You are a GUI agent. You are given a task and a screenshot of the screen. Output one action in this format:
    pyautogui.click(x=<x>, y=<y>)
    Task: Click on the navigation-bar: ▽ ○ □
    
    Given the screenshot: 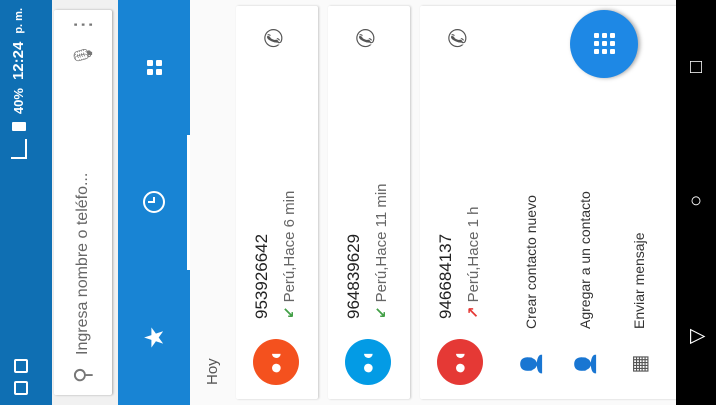 What is the action you would take?
    pyautogui.click(x=696, y=202)
    